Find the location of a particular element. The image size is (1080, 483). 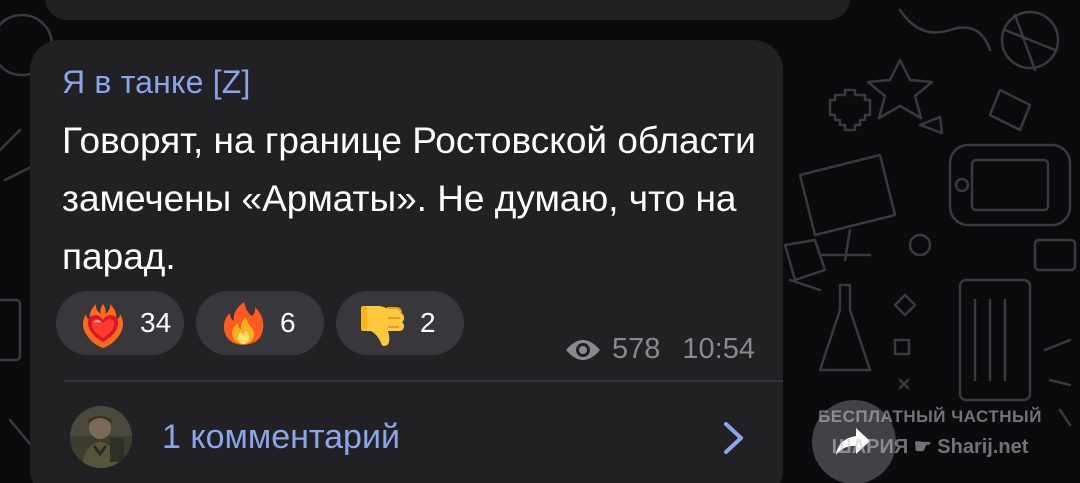

message-time: 10:54 is located at coordinates (718, 349).